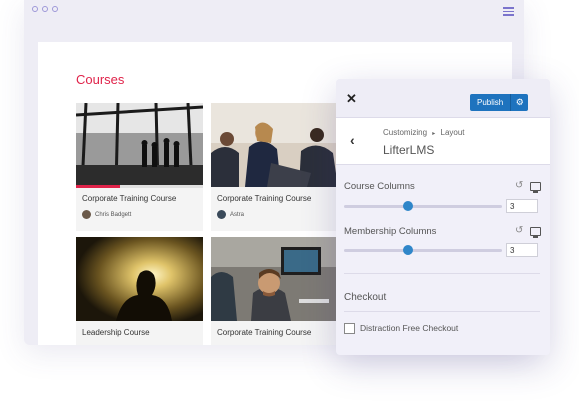 The width and height of the screenshot is (579, 402). I want to click on course-columns-label: Course Columns, so click(379, 186).